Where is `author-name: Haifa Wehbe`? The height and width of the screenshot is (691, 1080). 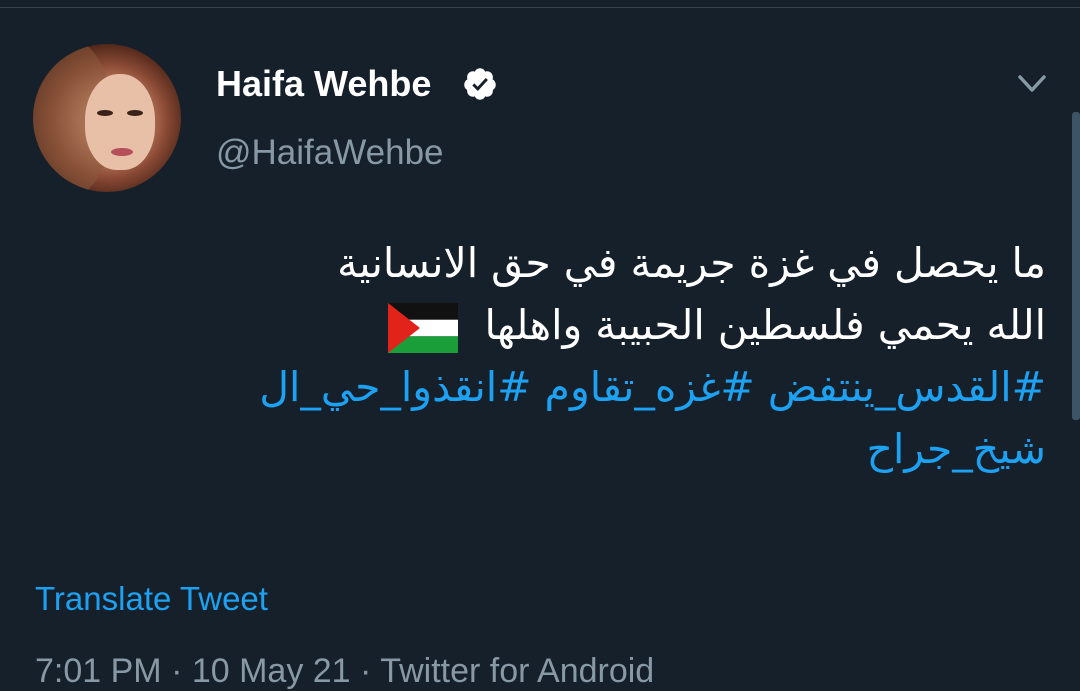 author-name: Haifa Wehbe is located at coordinates (323, 84).